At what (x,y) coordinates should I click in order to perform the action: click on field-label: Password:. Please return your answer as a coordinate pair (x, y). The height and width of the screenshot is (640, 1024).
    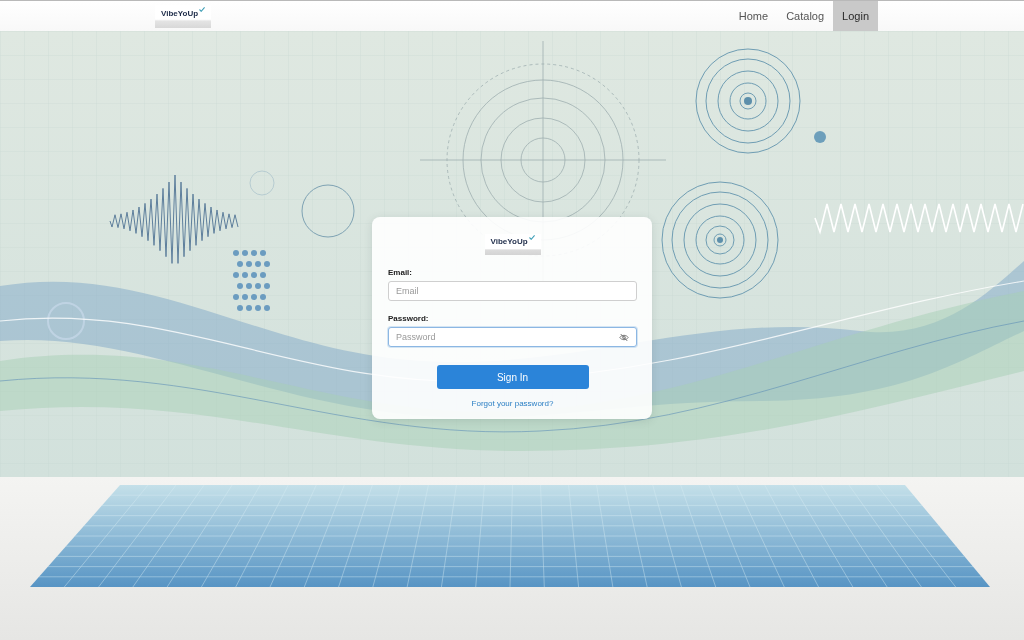
    Looking at the image, I should click on (409, 319).